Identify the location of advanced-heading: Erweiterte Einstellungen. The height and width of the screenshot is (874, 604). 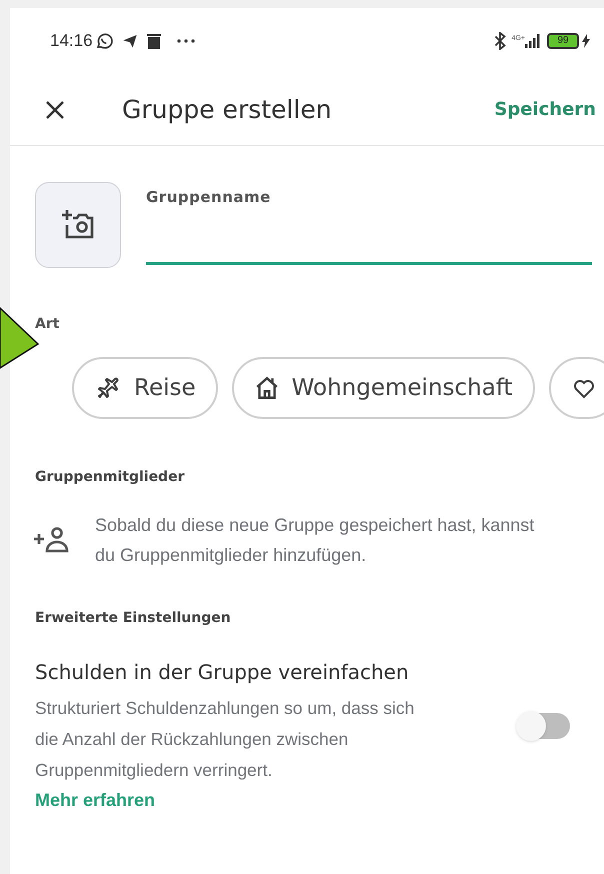
(133, 618).